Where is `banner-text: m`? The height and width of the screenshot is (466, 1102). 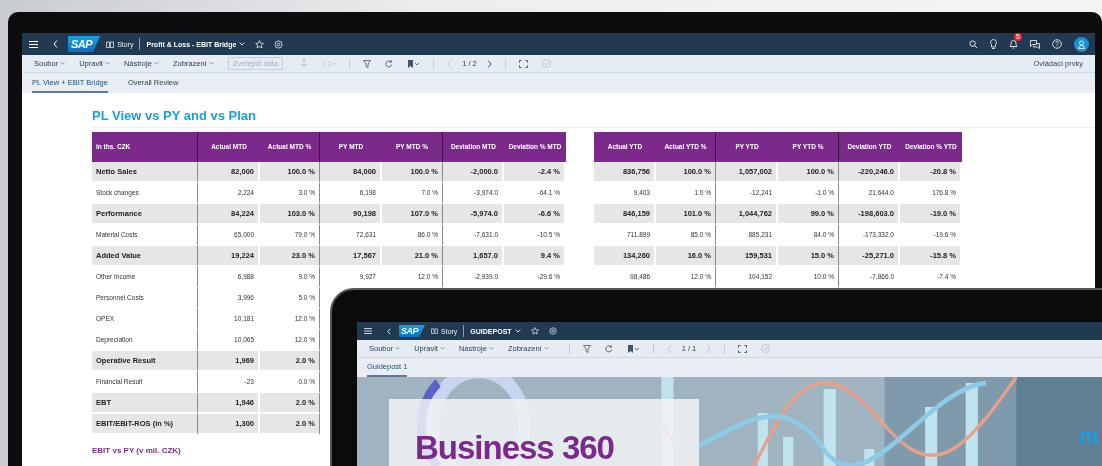 banner-text: m is located at coordinates (1089, 436).